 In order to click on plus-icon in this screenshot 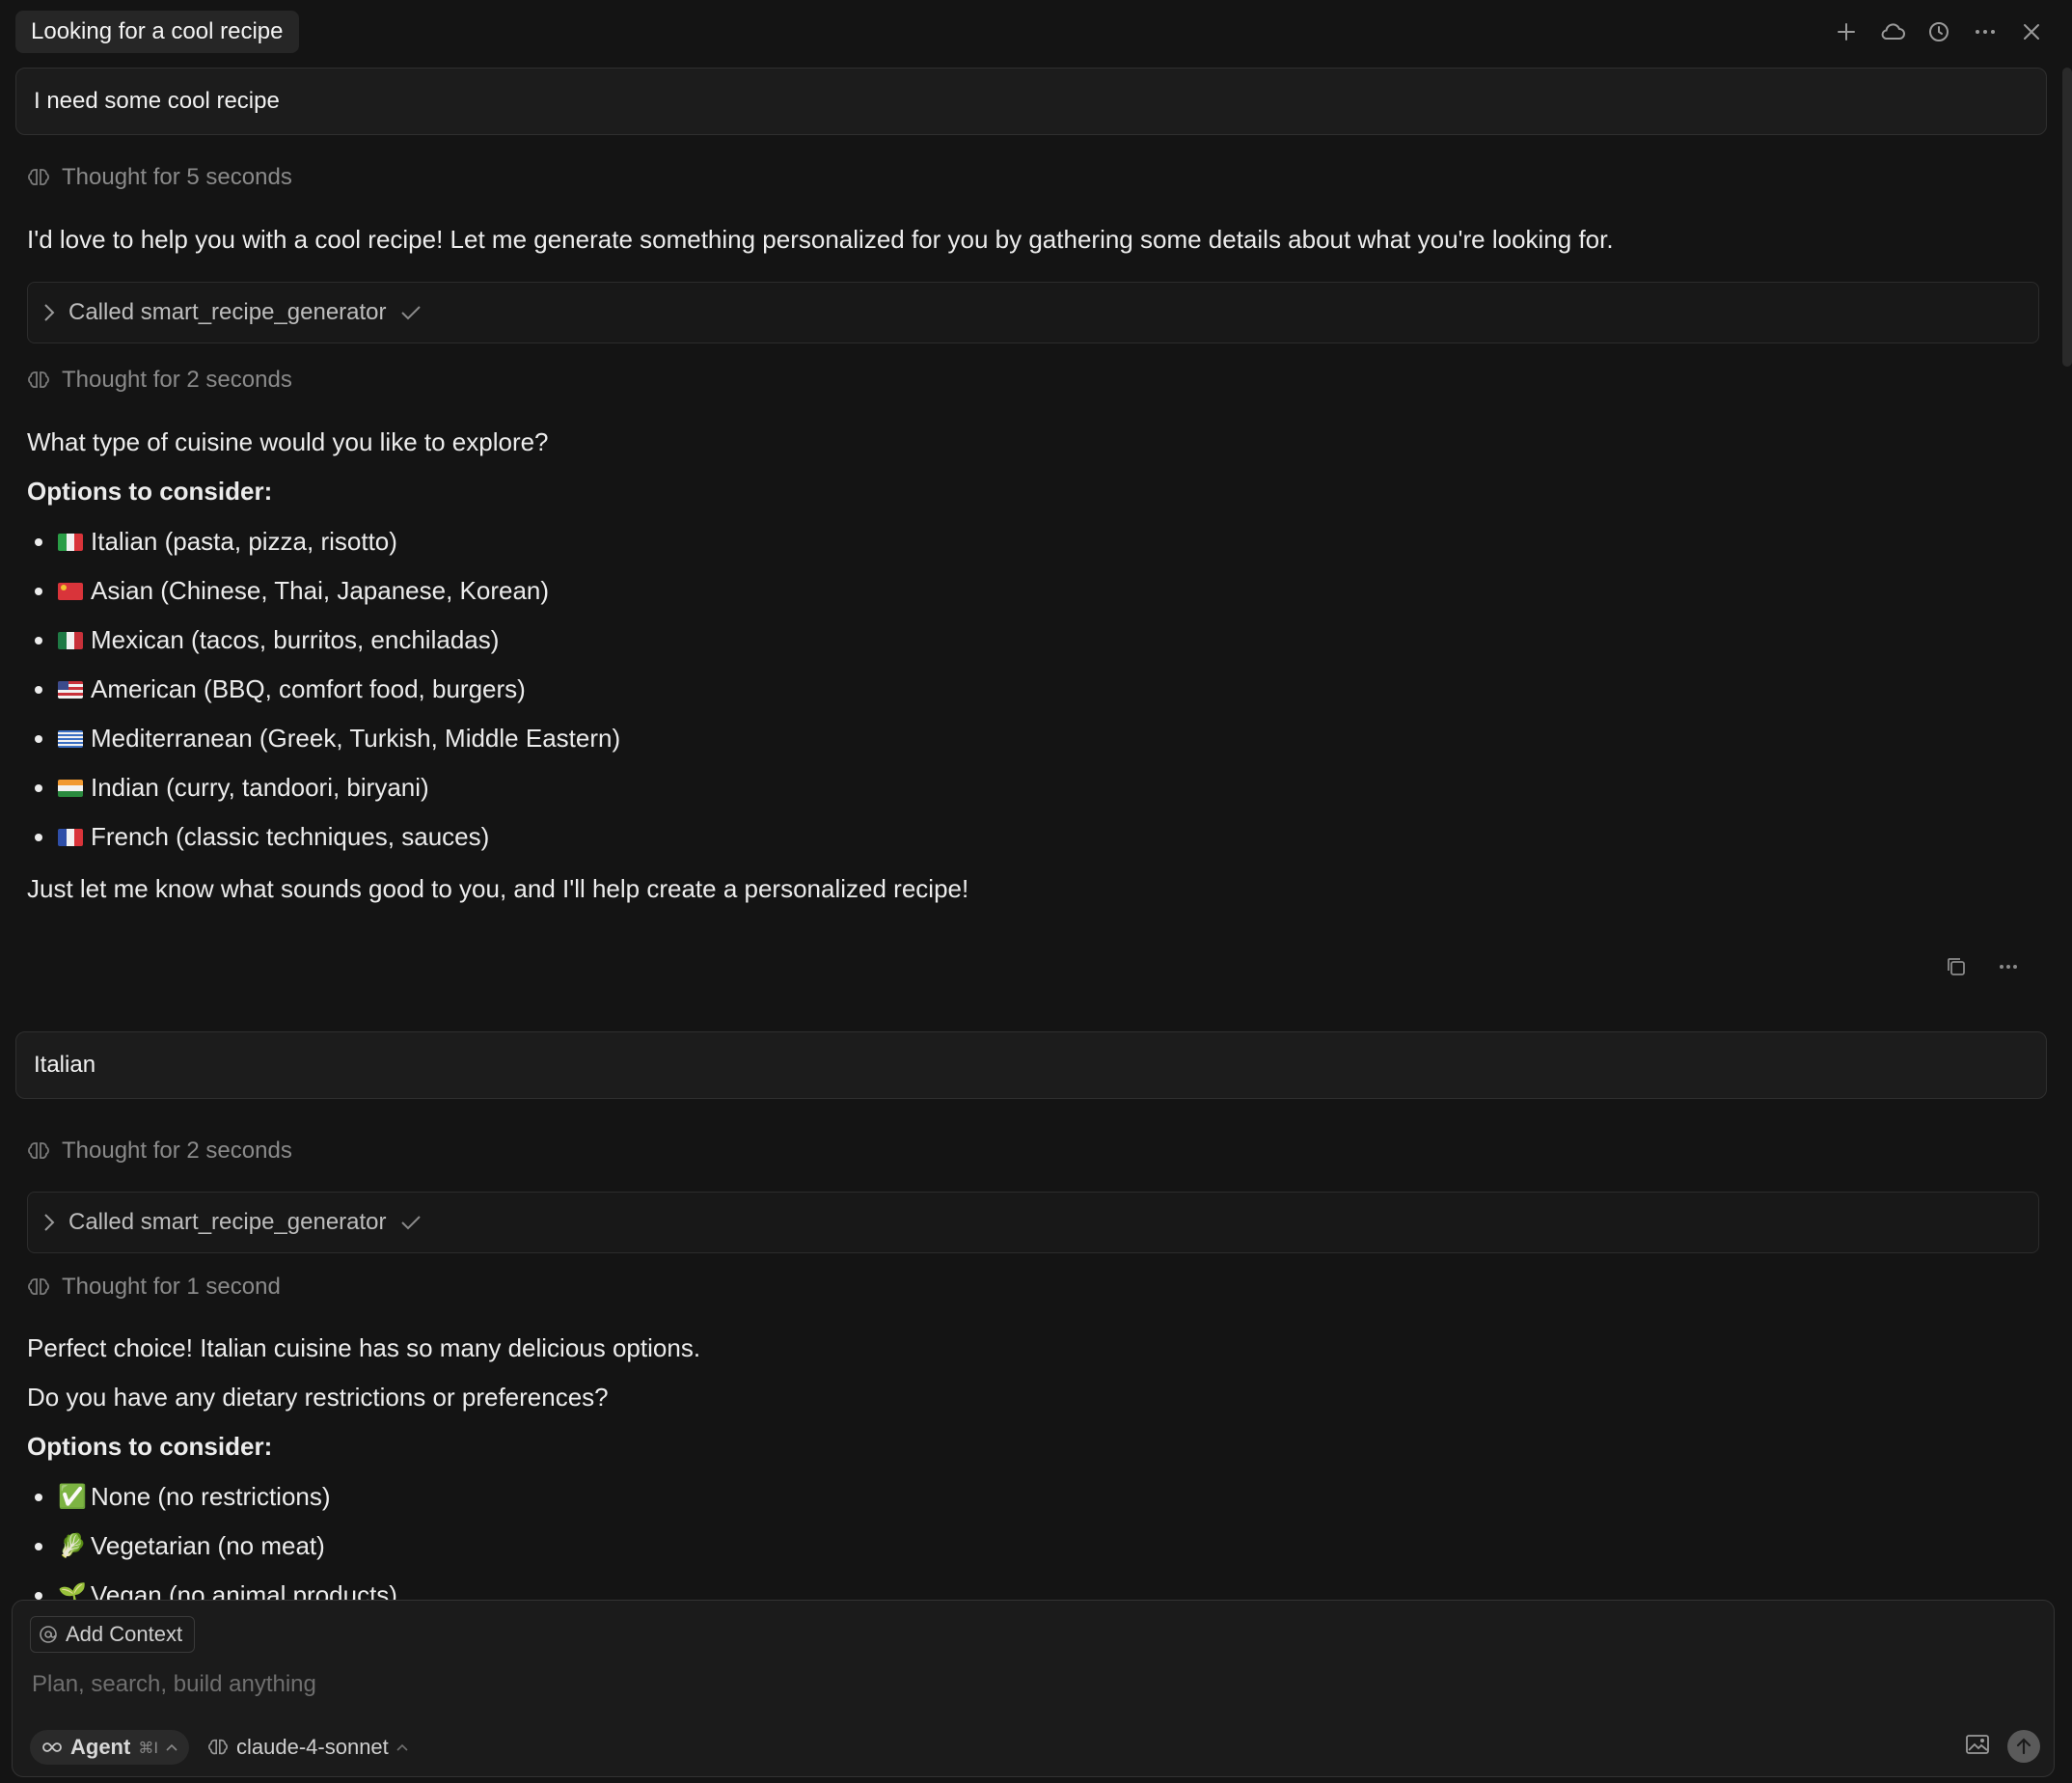, I will do `click(1846, 32)`.